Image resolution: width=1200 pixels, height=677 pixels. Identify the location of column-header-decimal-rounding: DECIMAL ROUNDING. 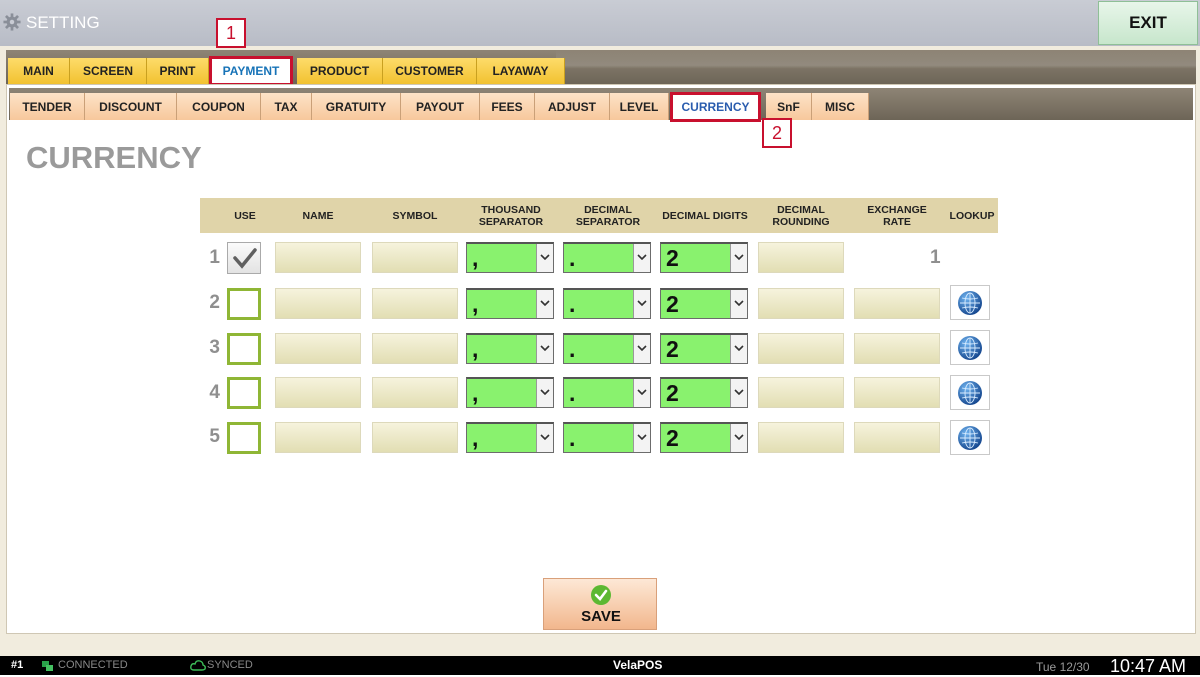
(801, 215).